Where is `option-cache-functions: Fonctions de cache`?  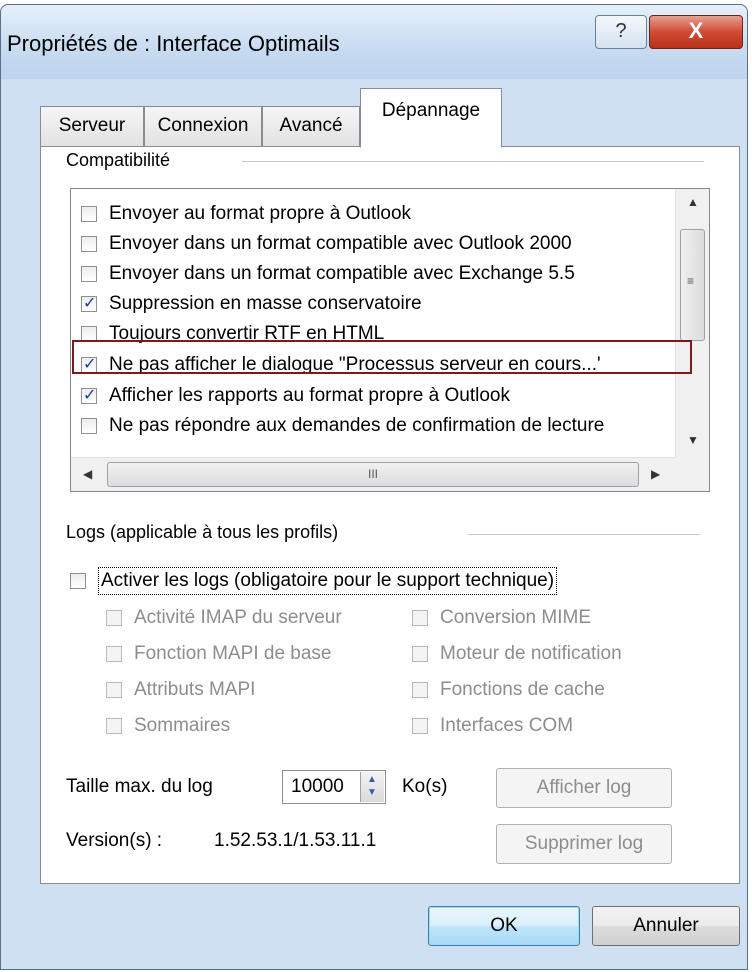
option-cache-functions: Fonctions de cache is located at coordinates (508, 690).